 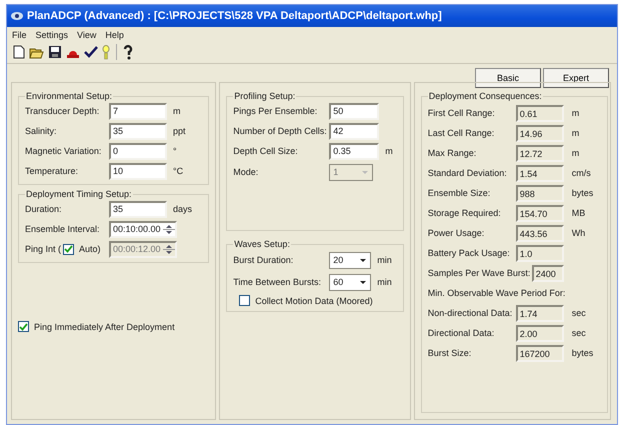 What do you see at coordinates (540, 173) in the screenshot?
I see `value-readout: 1.54` at bounding box center [540, 173].